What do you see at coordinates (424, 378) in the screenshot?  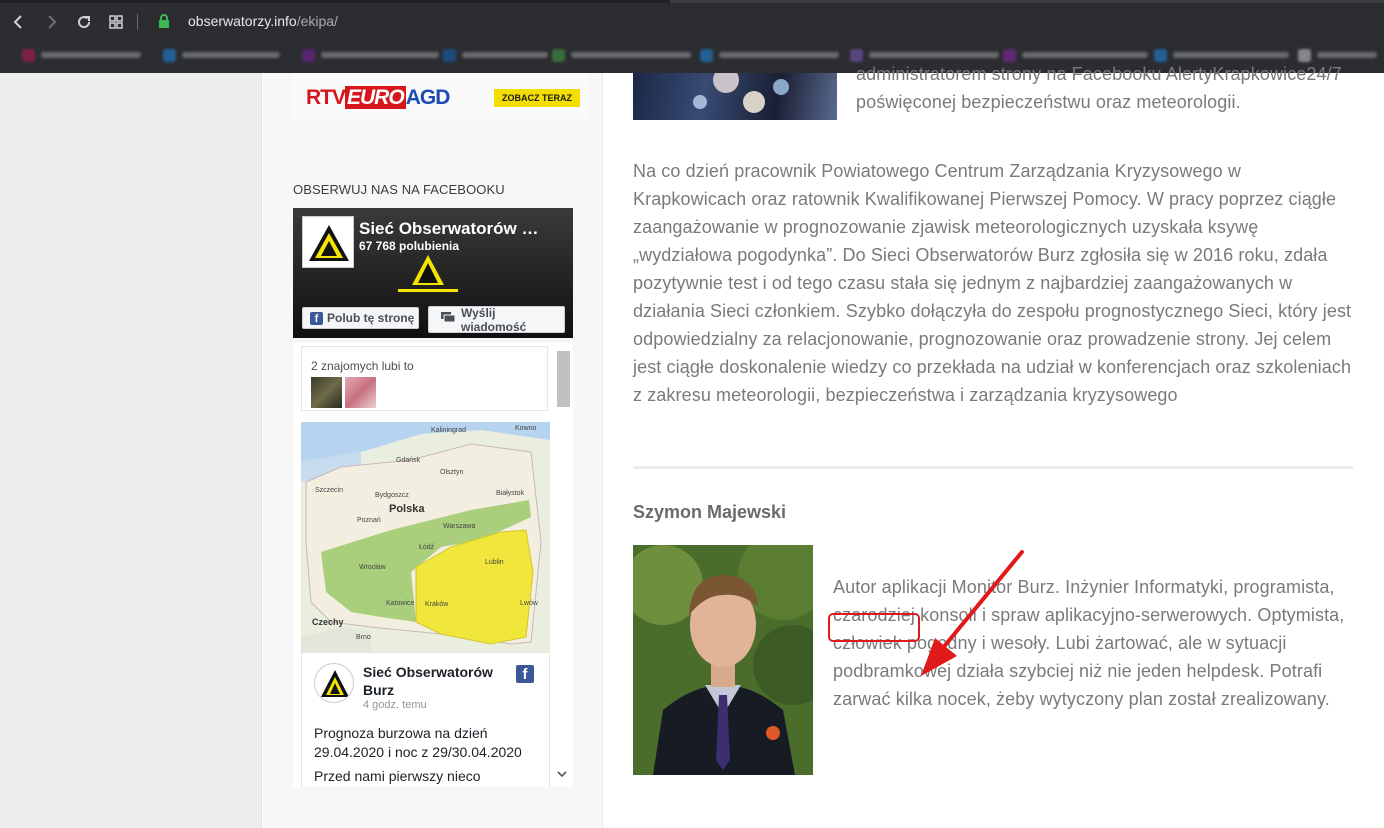 I see `friends-like-box: 2 znajomych lubi to` at bounding box center [424, 378].